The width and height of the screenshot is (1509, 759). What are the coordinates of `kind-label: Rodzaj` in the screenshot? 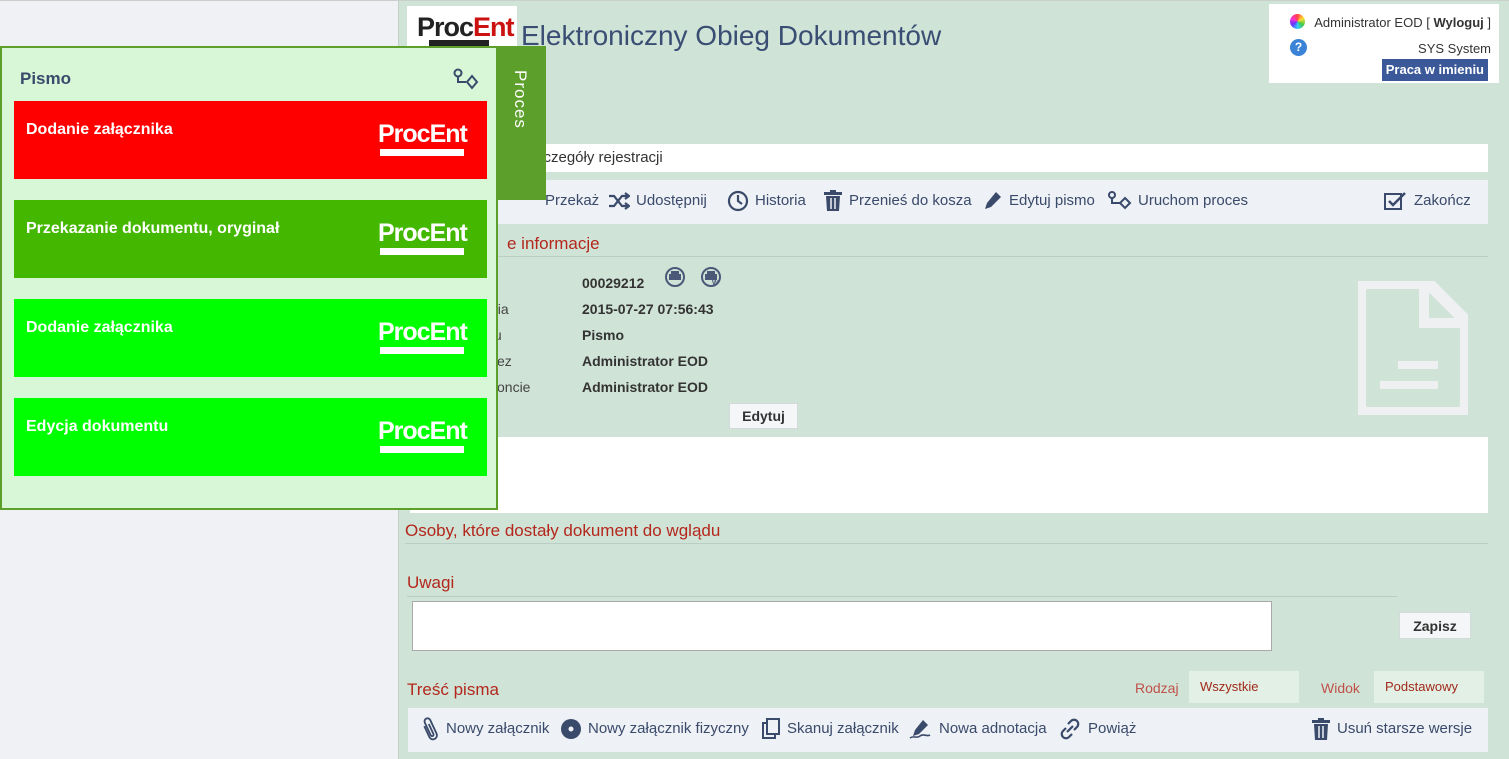 It's located at (1157, 688).